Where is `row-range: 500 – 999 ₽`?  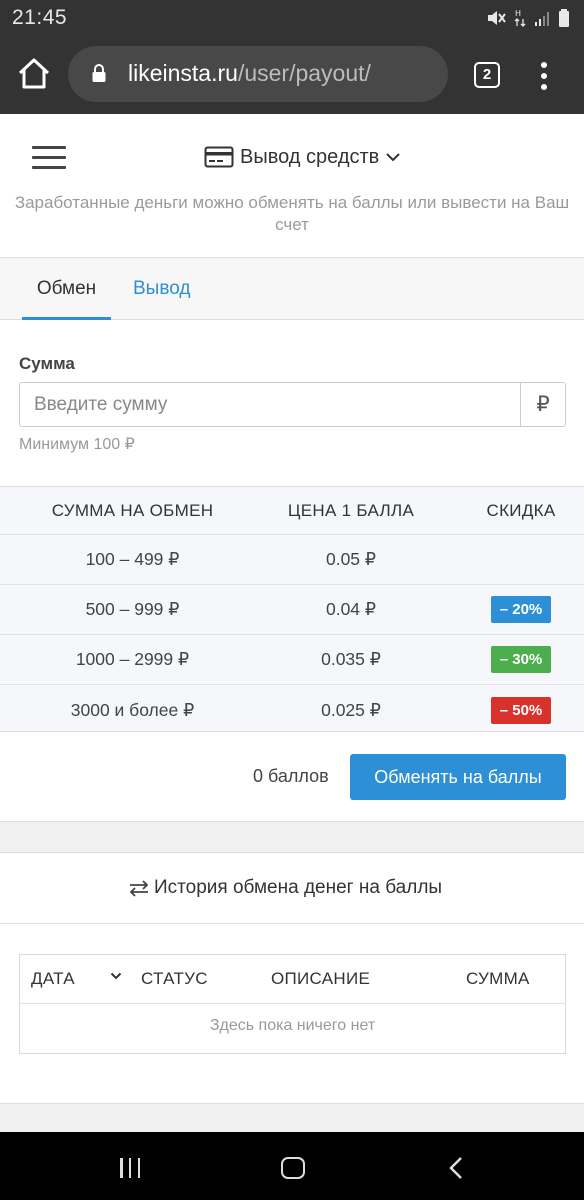 row-range: 500 – 999 ₽ is located at coordinates (132, 609).